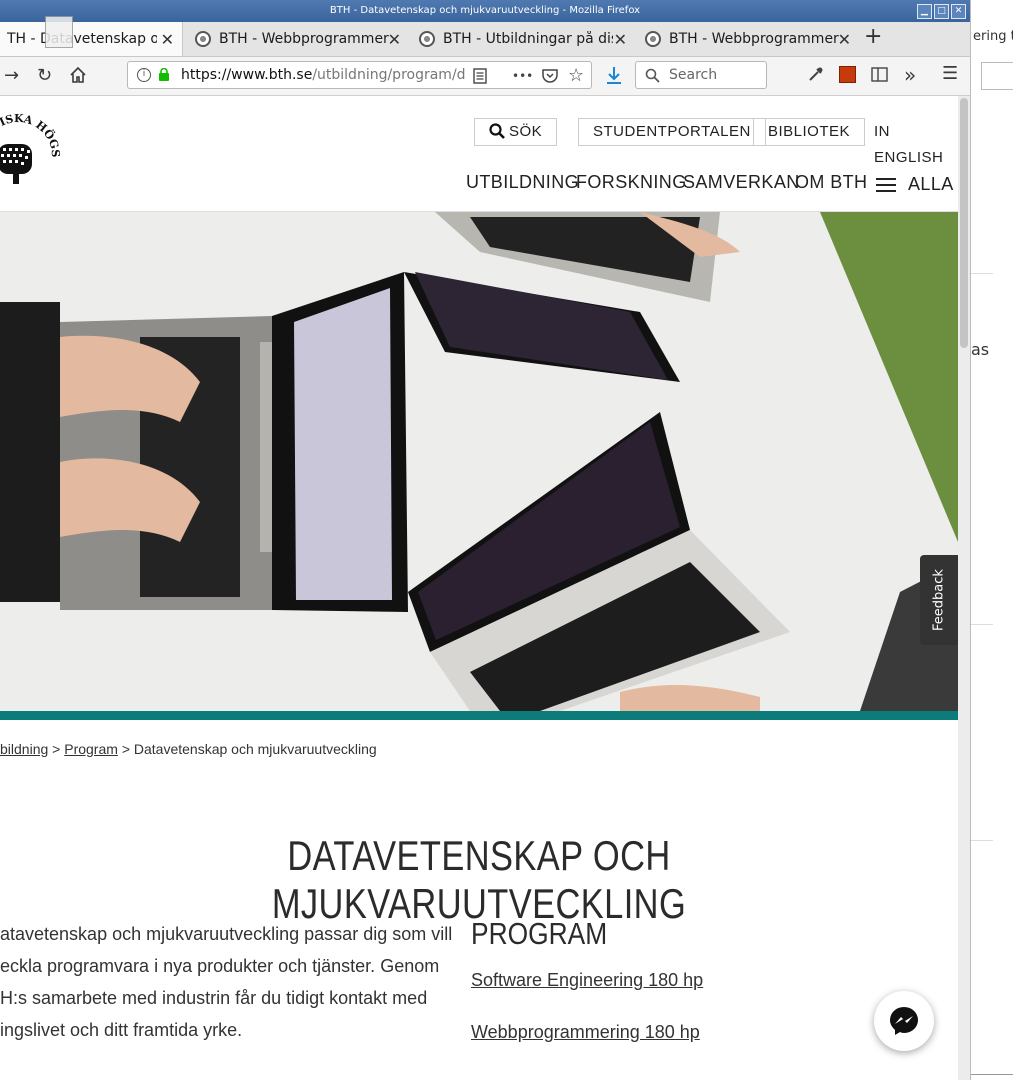 The width and height of the screenshot is (1013, 1080). Describe the element at coordinates (886, 185) in the screenshot. I see `hamburger-icon` at that location.